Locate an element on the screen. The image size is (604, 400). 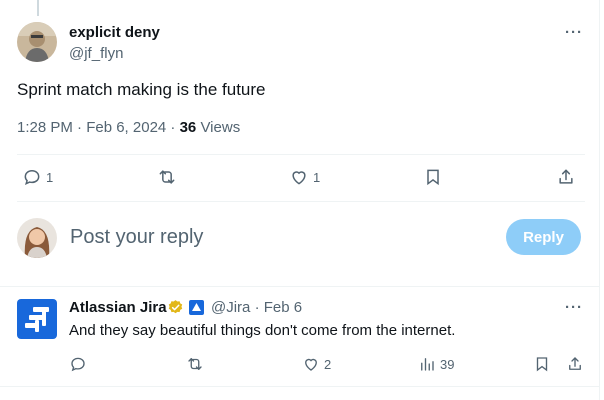
reply-handle-date: @Jira · Feb 6 is located at coordinates (256, 307).